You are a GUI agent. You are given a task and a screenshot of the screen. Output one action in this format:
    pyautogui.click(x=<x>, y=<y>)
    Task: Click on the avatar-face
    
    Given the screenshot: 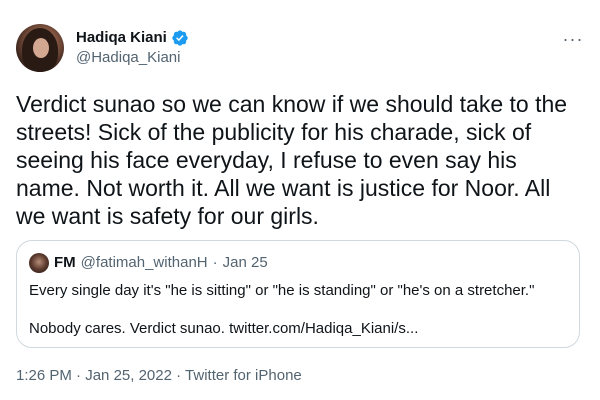 What is the action you would take?
    pyautogui.click(x=41, y=48)
    